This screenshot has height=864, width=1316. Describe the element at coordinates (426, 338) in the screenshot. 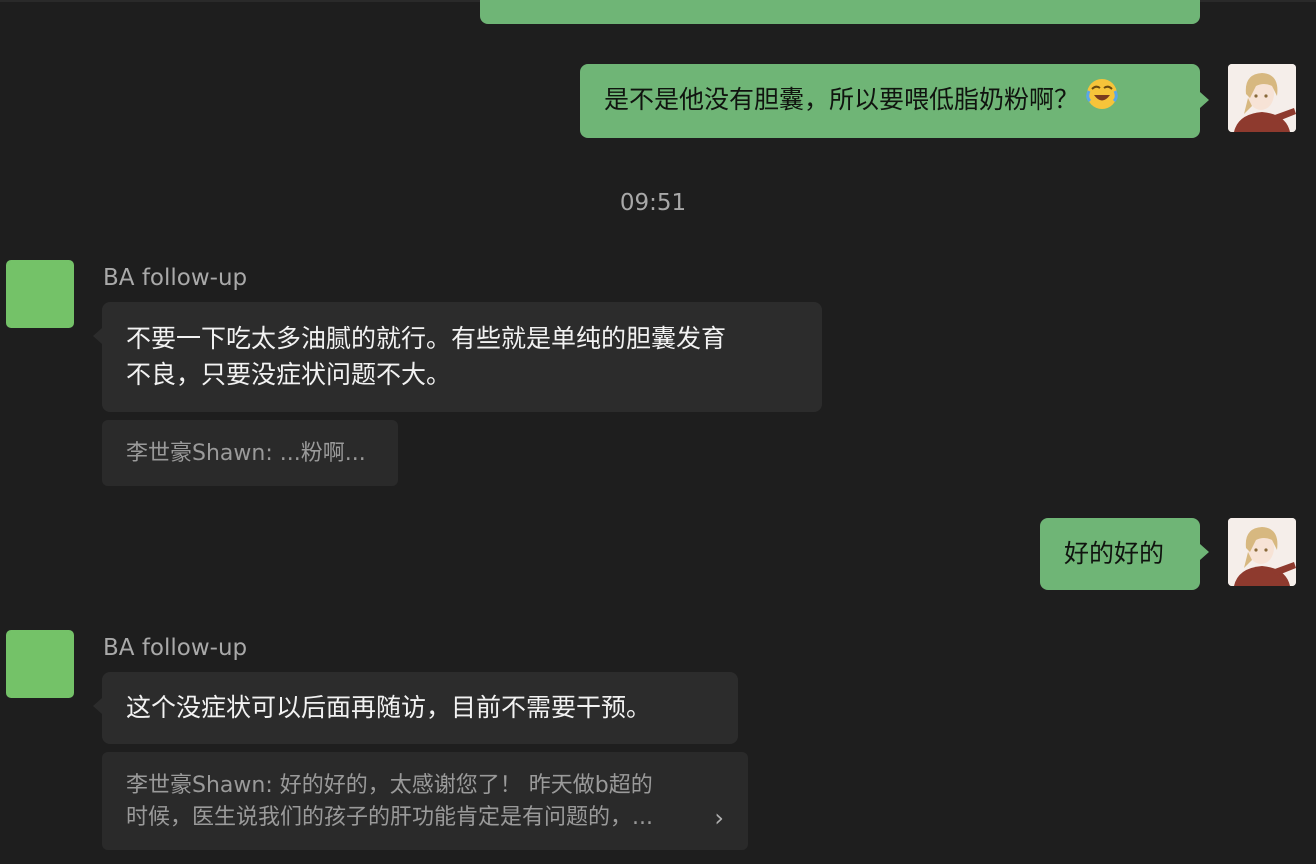

I see `message-text-line: 不要一下吃太多油腻的就行。有些就是单纯的胆囊发育` at that location.